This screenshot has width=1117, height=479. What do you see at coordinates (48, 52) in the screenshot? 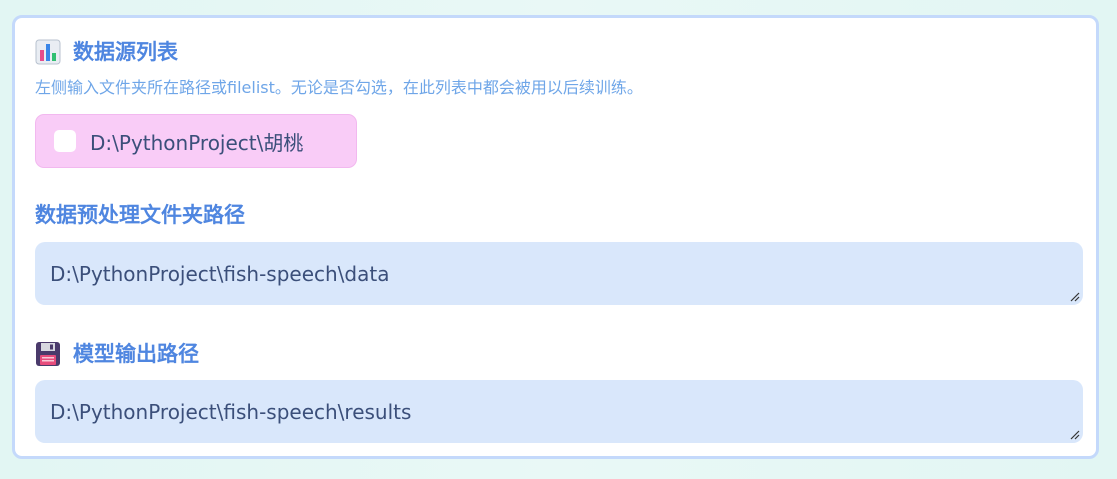
I see `bar-chart-icon` at bounding box center [48, 52].